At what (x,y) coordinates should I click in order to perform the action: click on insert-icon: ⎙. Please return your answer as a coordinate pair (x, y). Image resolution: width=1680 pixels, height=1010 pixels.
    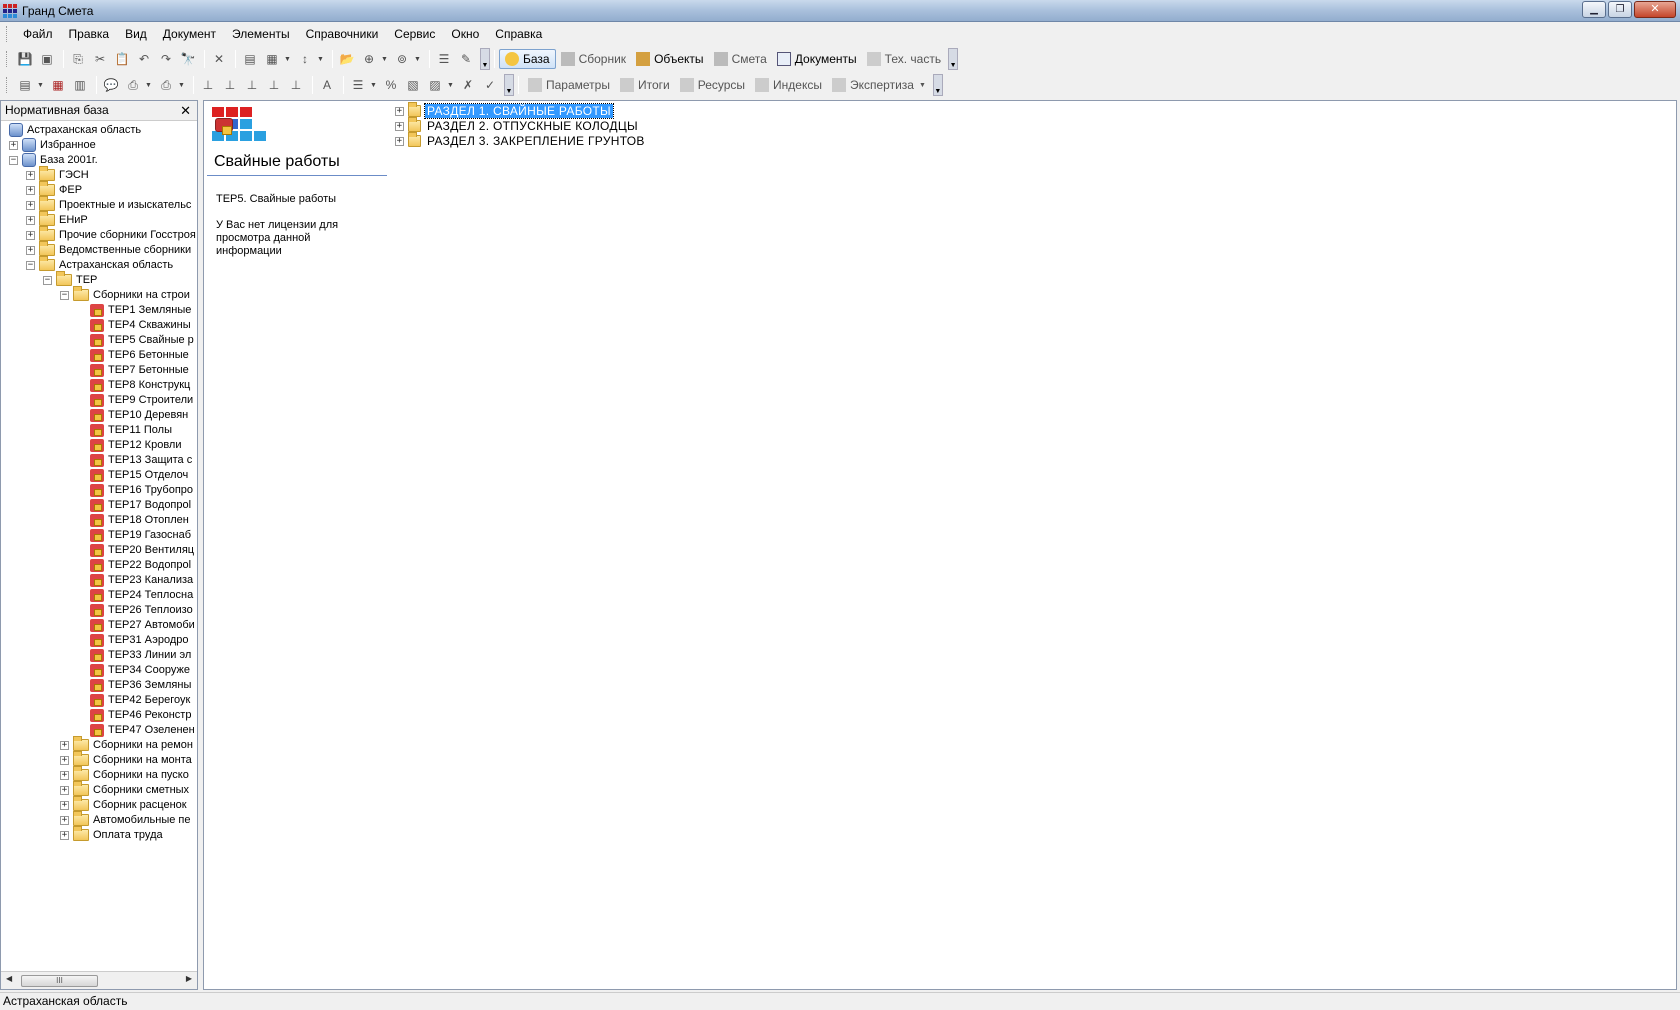
    Looking at the image, I should click on (133, 85).